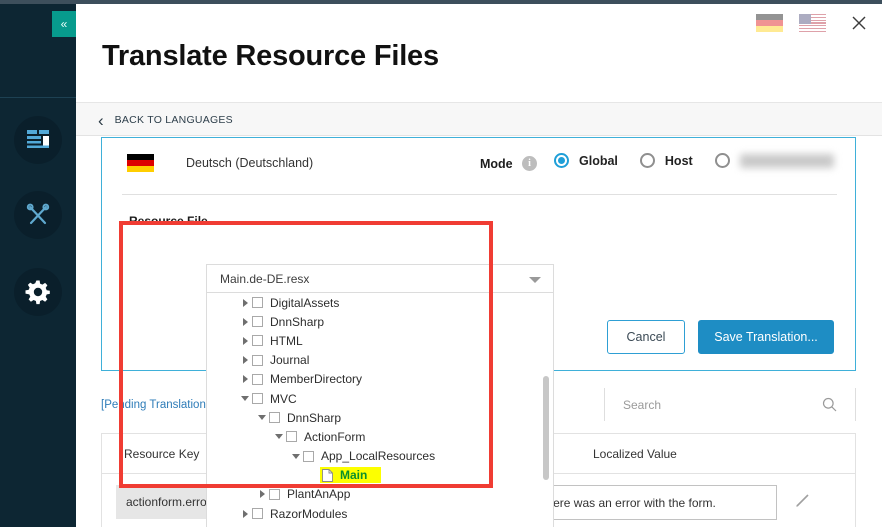  Describe the element at coordinates (546, 428) in the screenshot. I see `dropdown-scrollbar-thumb` at that location.